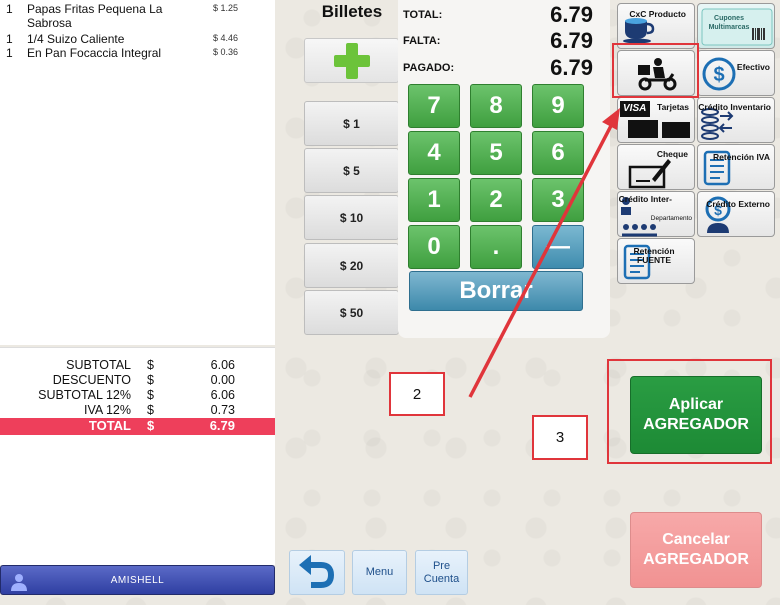 The width and height of the screenshot is (780, 605). What do you see at coordinates (696, 424) in the screenshot?
I see `apply-line2: AGREGADOR` at bounding box center [696, 424].